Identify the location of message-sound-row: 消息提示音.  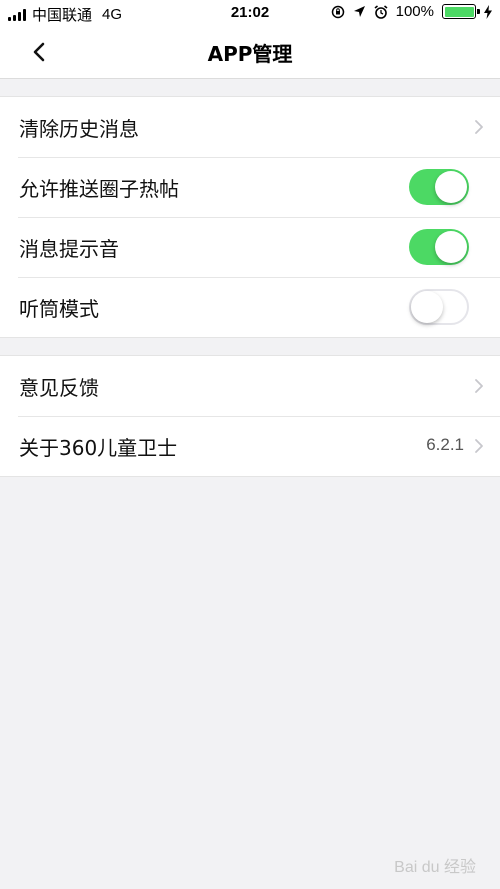
(250, 247).